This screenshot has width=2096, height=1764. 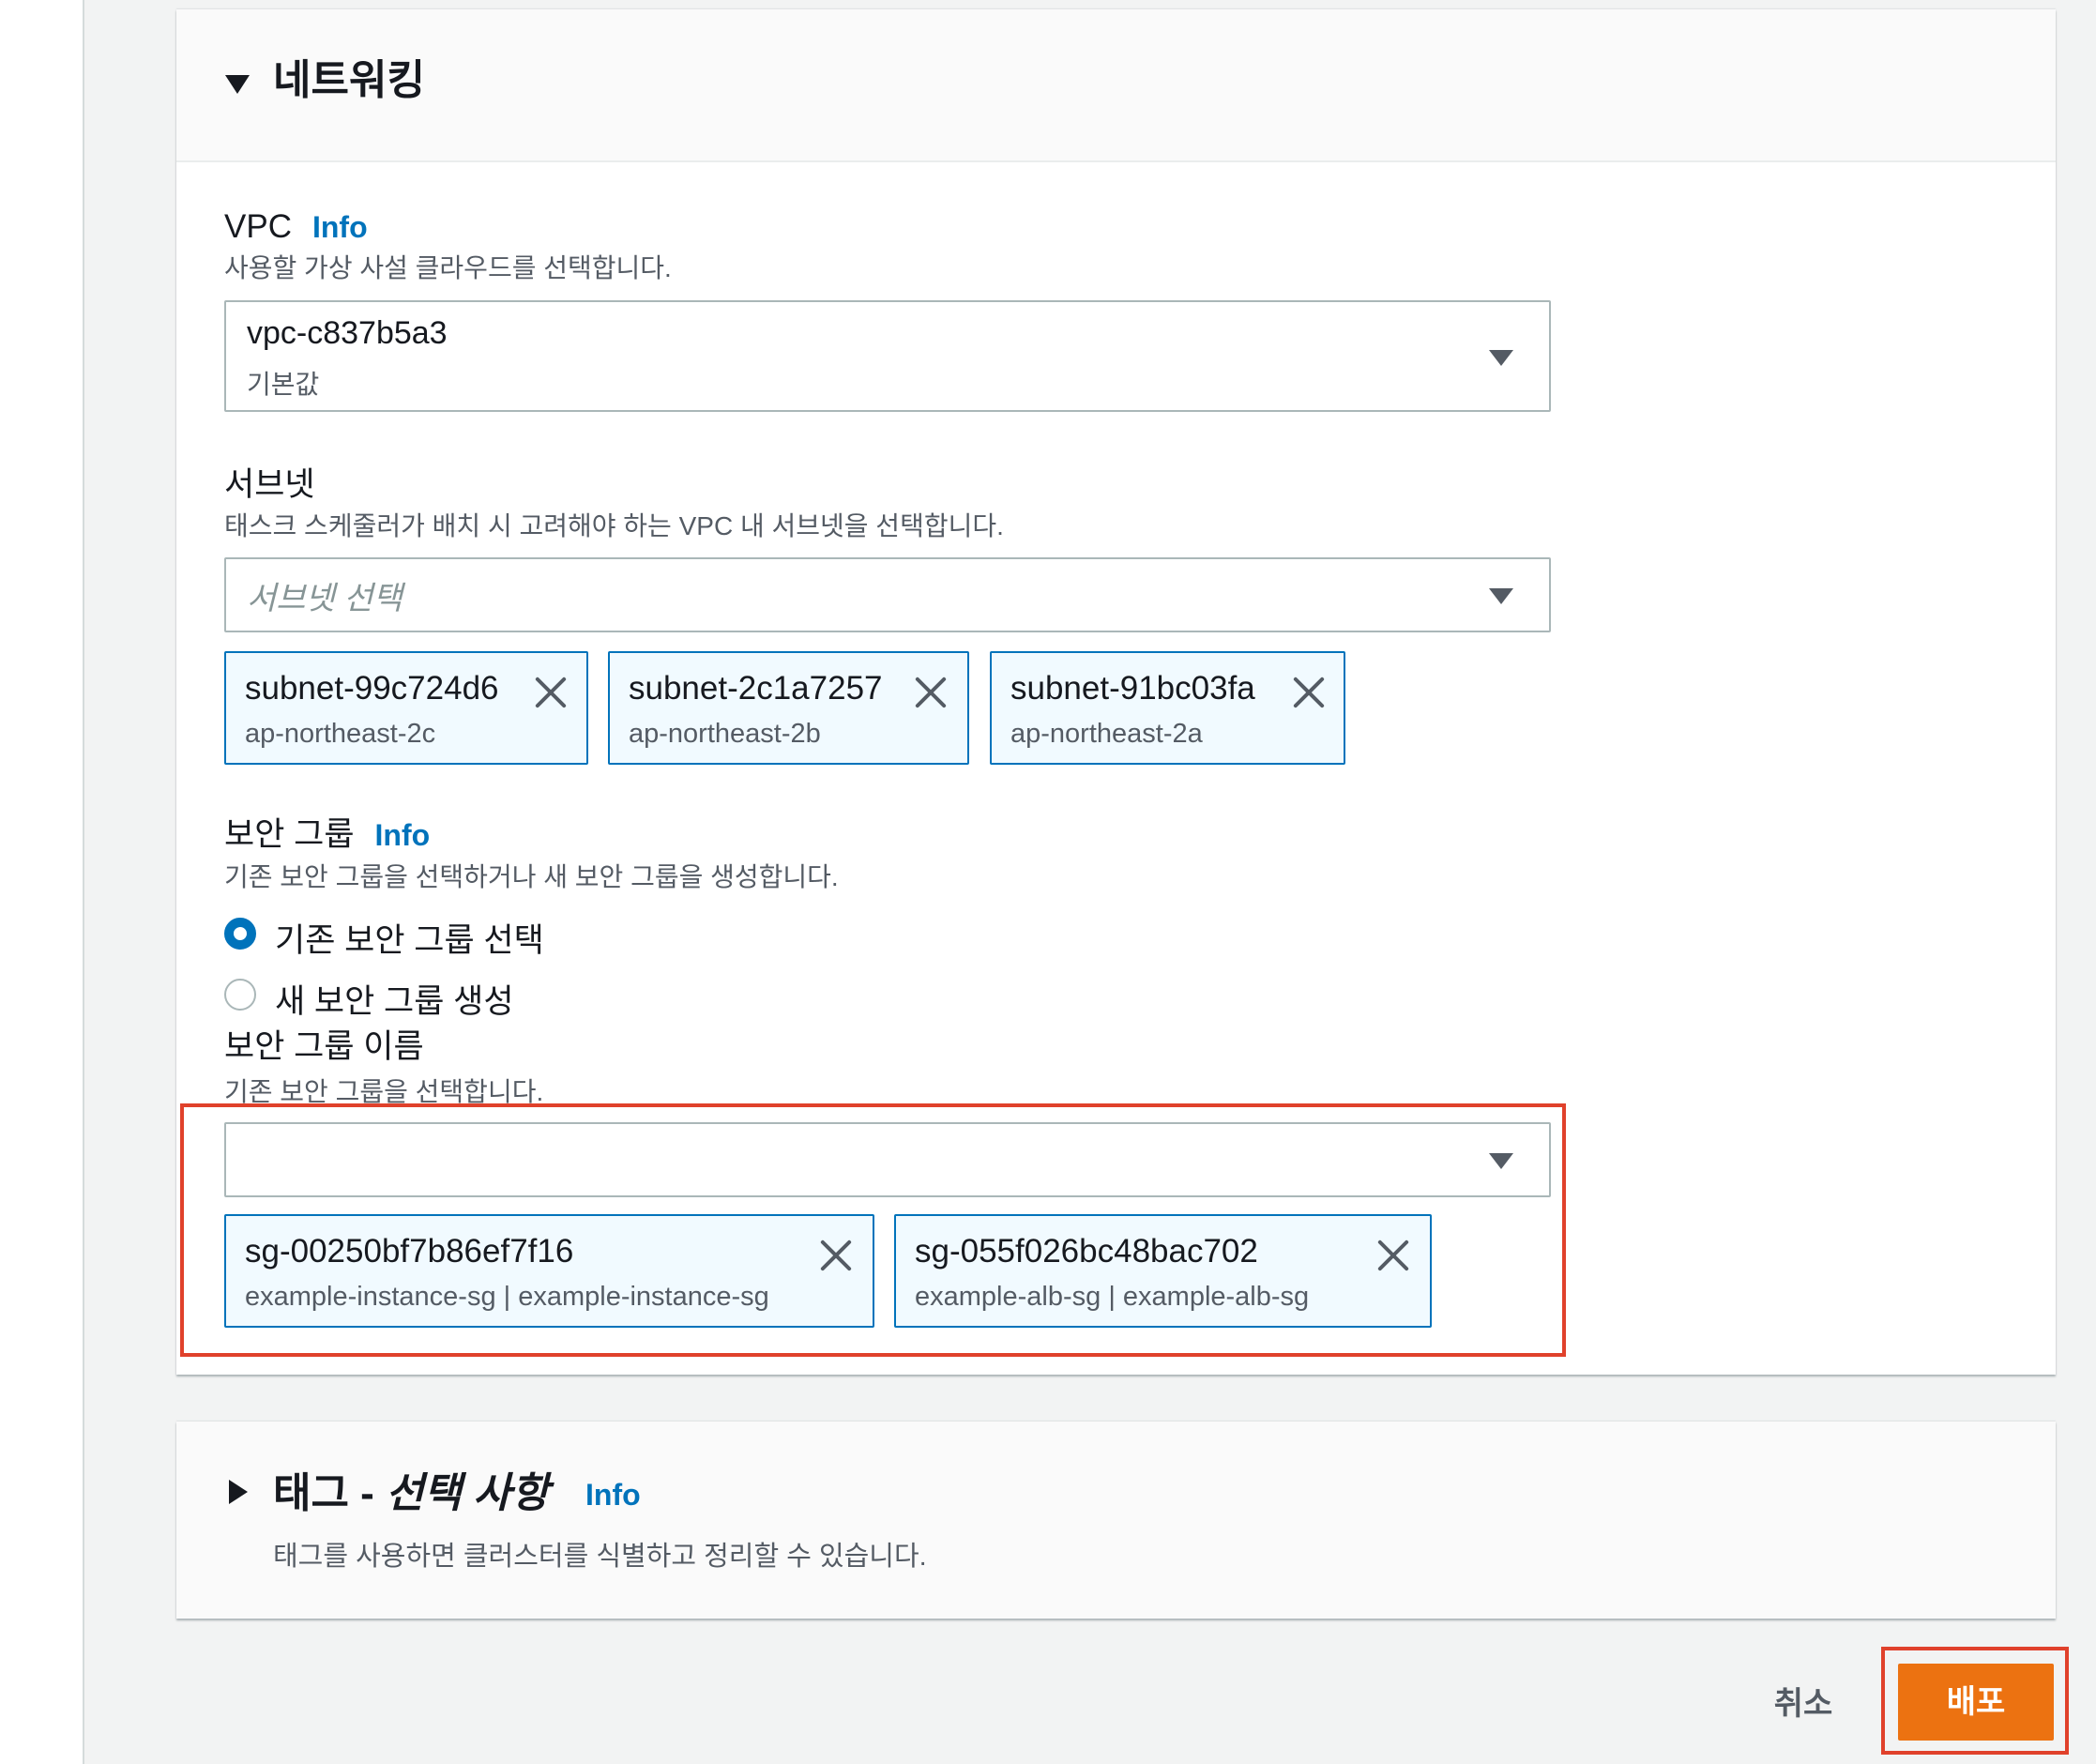 I want to click on tags-title: 태그 - 선택 사항, so click(x=411, y=1493).